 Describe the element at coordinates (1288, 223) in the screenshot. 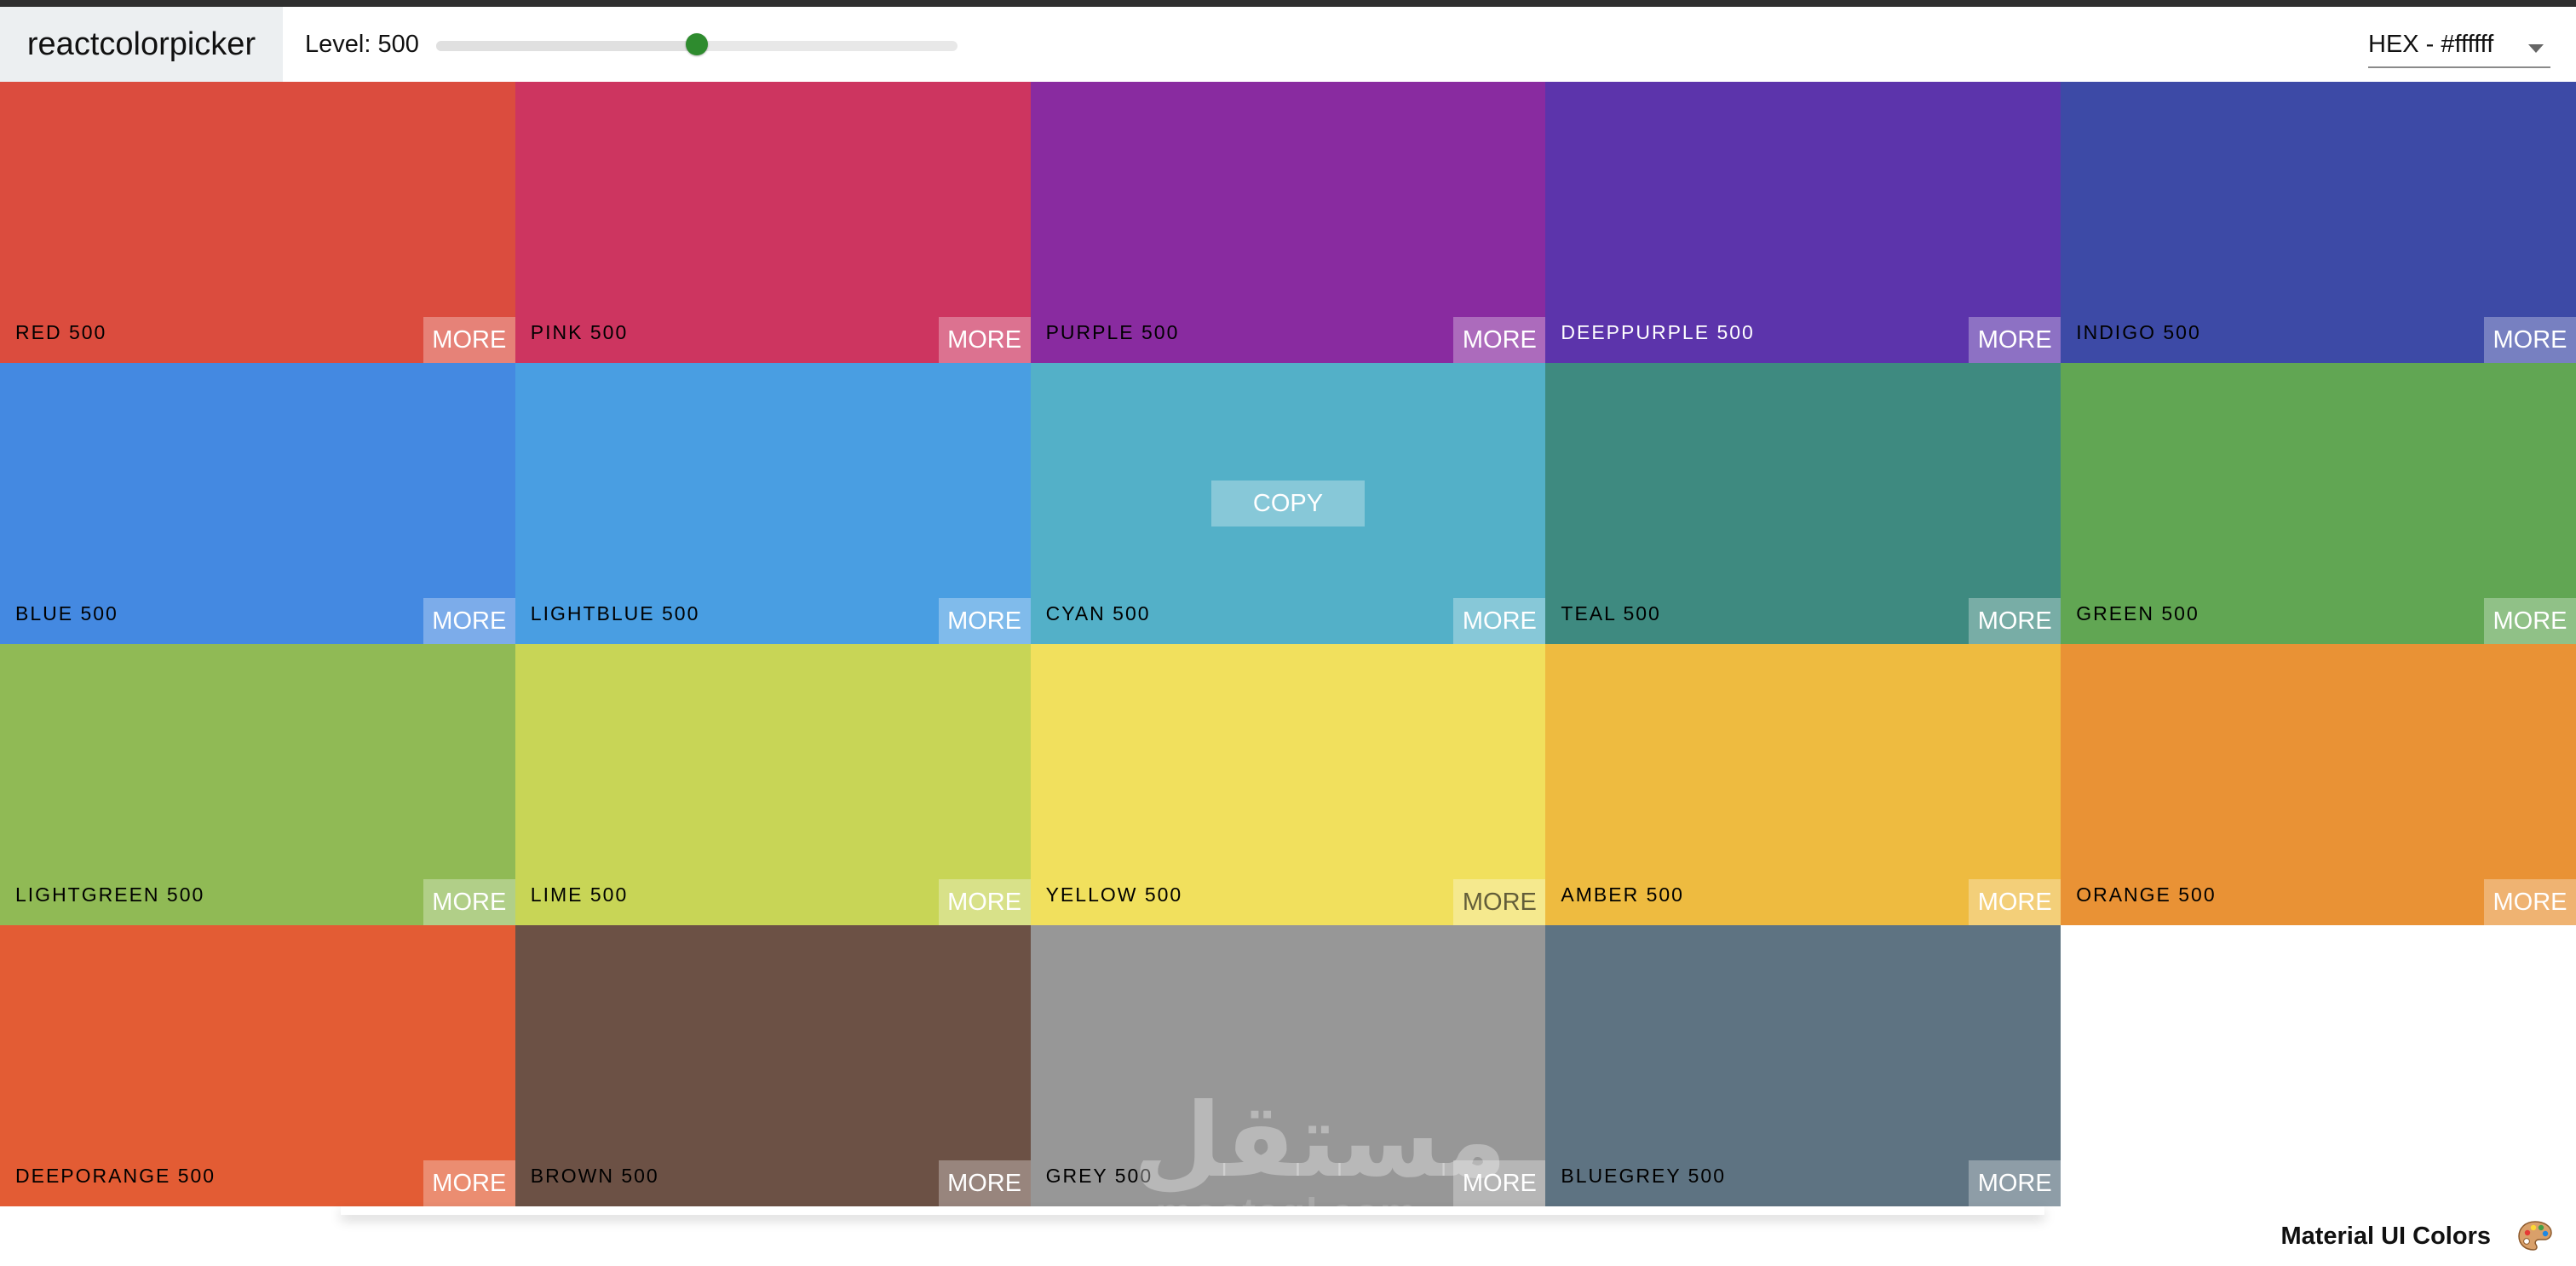

I see `color-box: purple 500 MORE` at that location.